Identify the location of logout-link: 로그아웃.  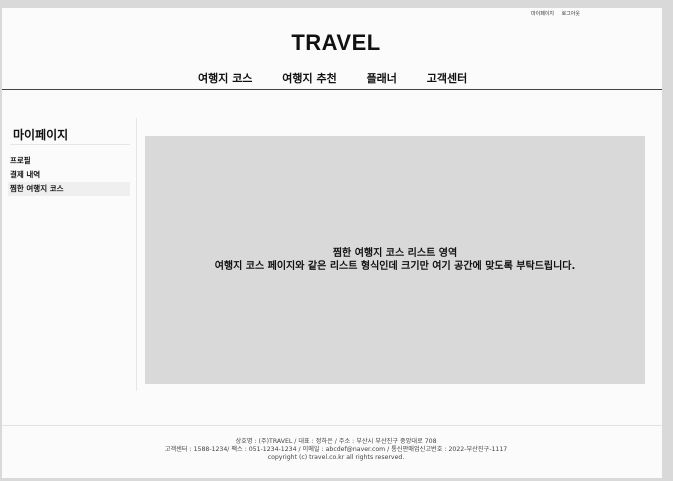
(571, 14).